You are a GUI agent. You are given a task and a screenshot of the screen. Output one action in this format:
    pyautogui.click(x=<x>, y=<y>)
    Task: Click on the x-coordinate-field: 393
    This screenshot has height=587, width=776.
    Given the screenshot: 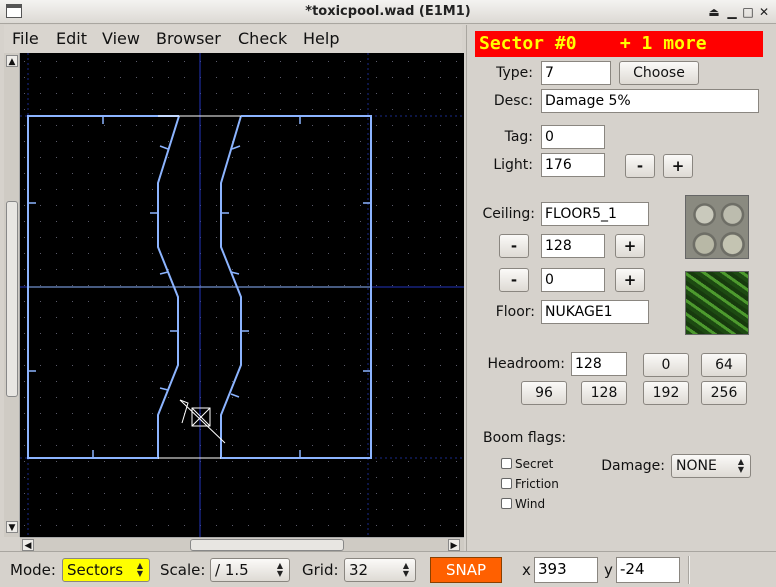 What is the action you would take?
    pyautogui.click(x=566, y=570)
    